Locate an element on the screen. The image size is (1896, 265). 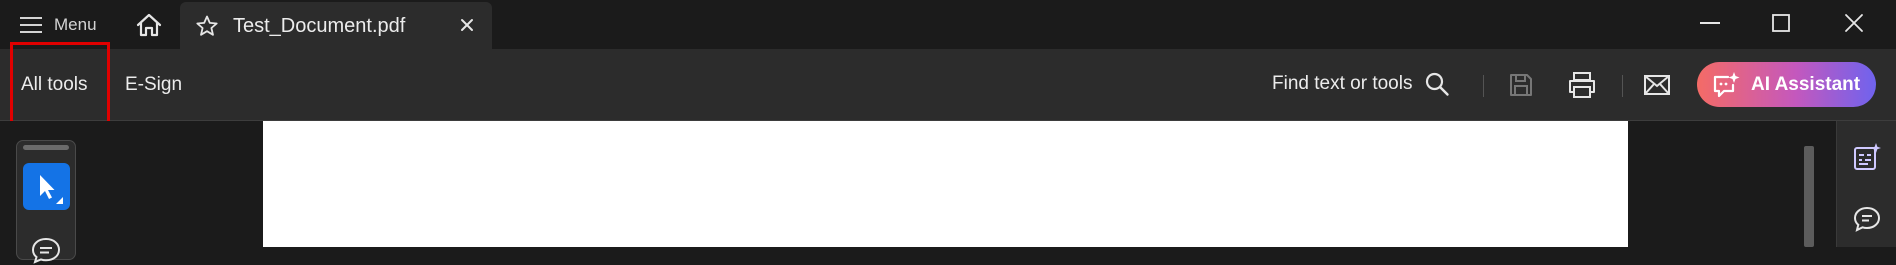
minimize-icon is located at coordinates (1710, 23).